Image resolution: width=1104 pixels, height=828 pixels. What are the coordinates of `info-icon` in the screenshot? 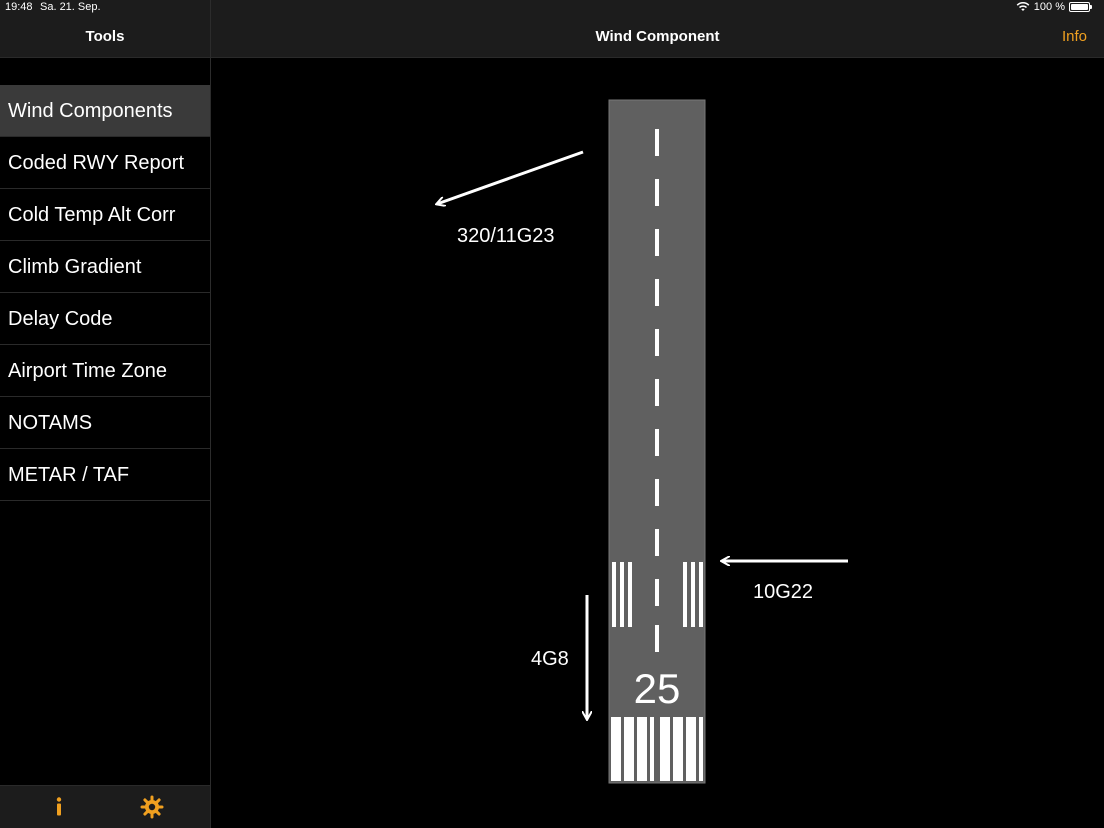 It's located at (59, 807).